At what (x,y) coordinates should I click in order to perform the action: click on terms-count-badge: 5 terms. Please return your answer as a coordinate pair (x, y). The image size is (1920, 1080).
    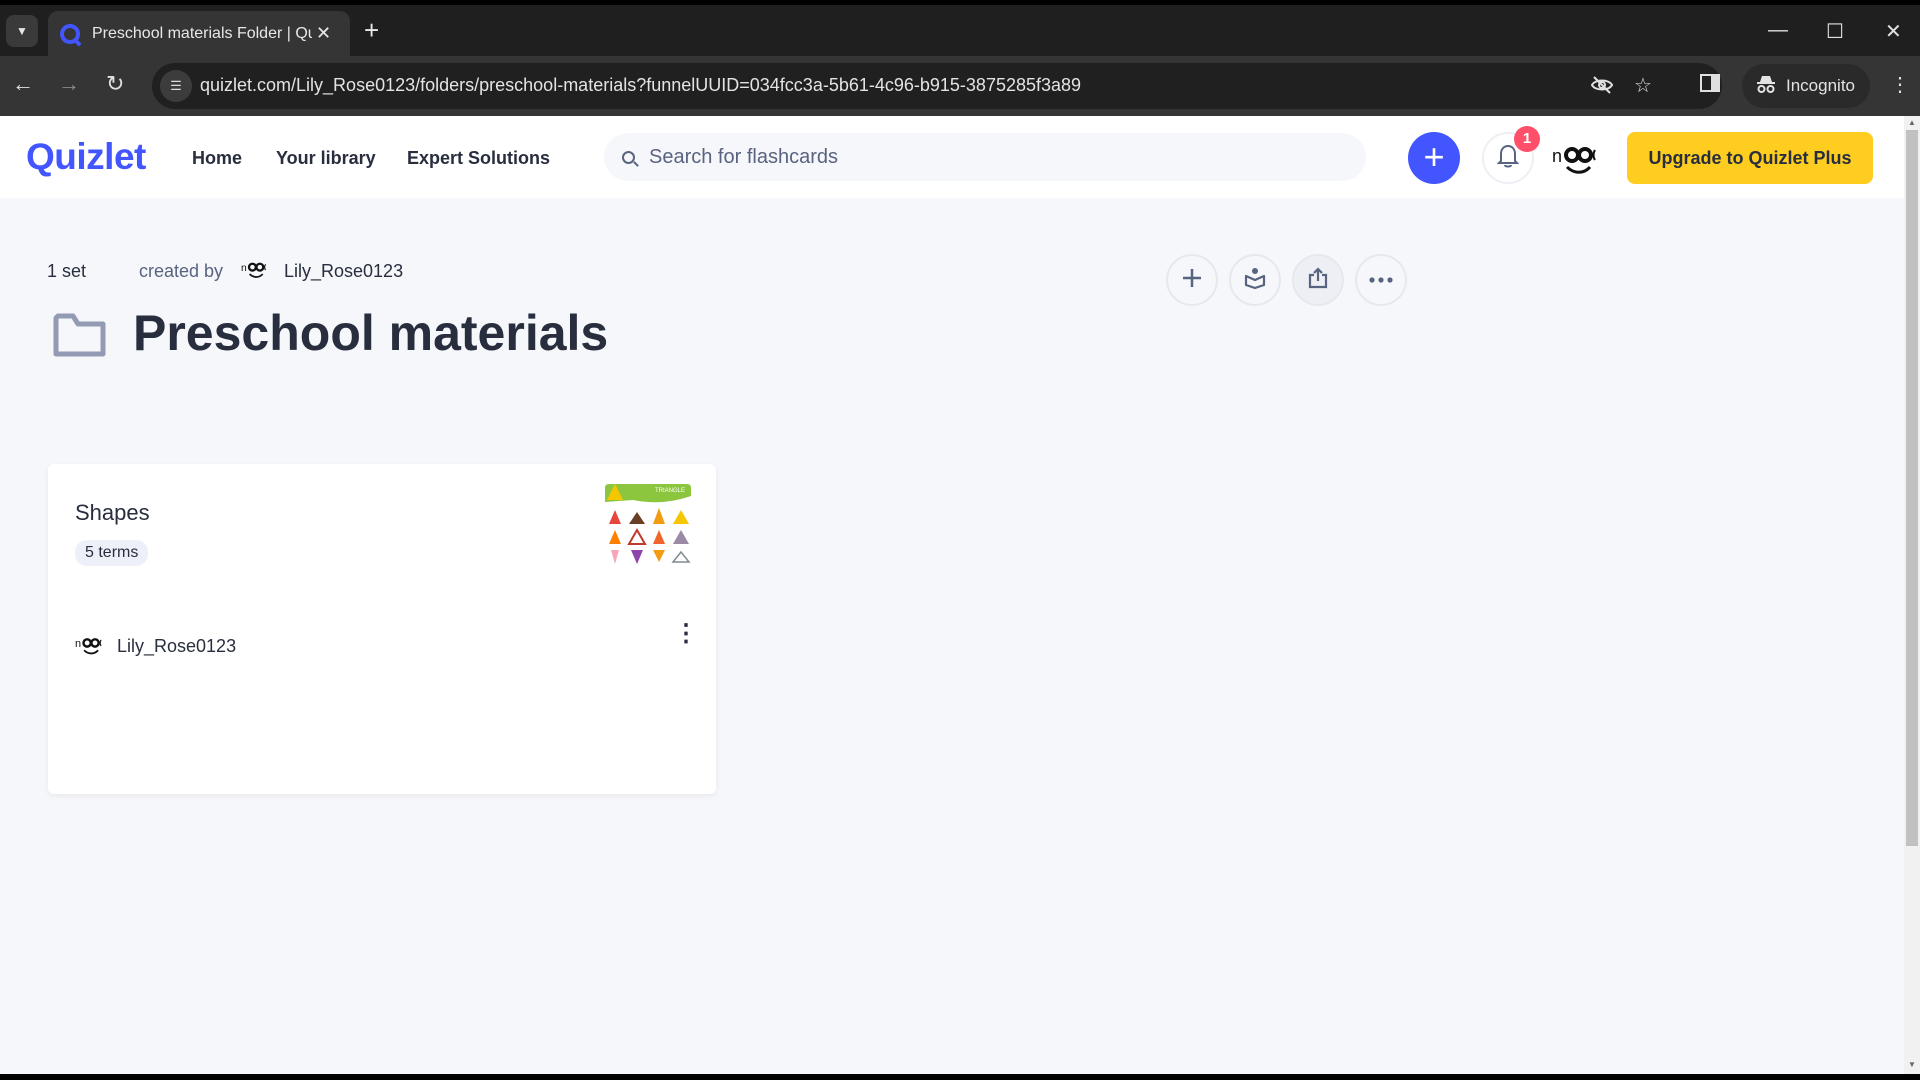
    Looking at the image, I should click on (112, 553).